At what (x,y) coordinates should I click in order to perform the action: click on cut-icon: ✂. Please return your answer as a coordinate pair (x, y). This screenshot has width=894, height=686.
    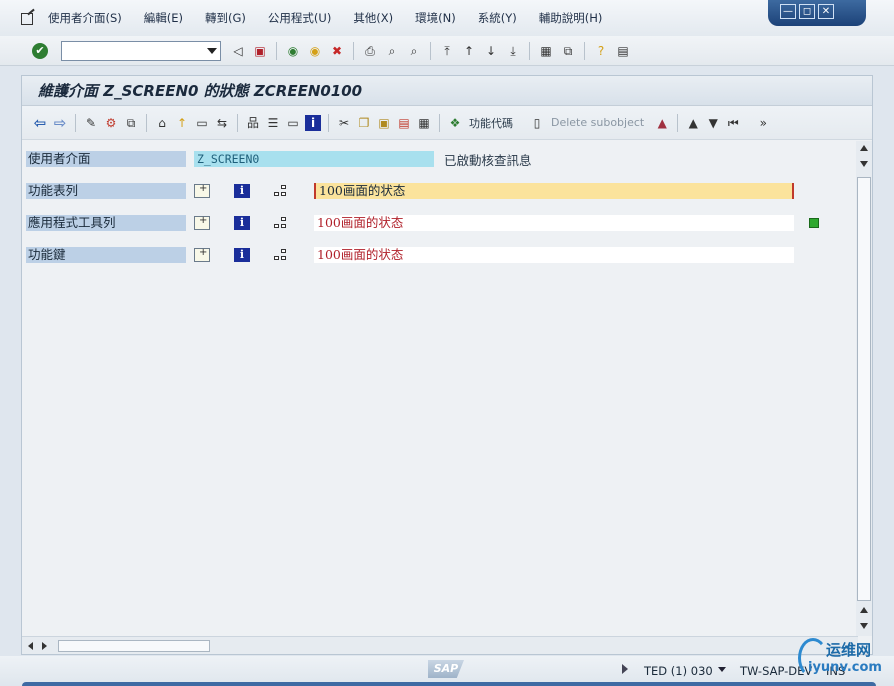
    Looking at the image, I should click on (344, 123).